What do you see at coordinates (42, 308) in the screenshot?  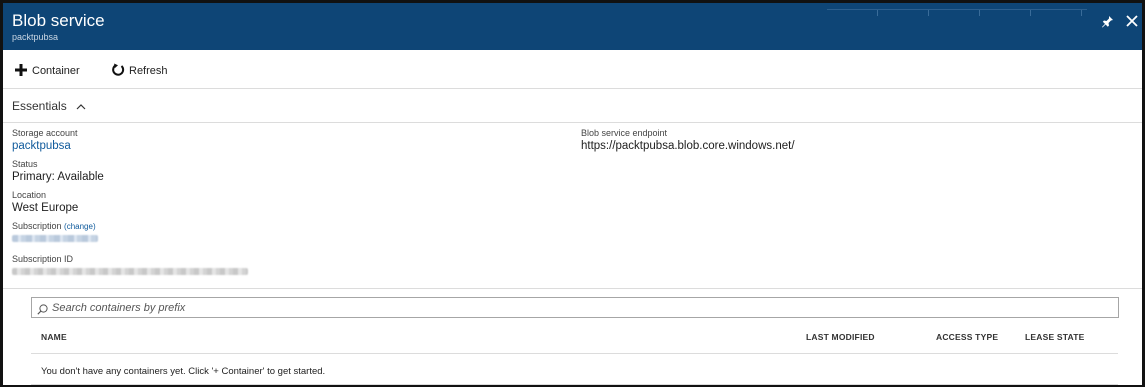 I see `search-icon` at bounding box center [42, 308].